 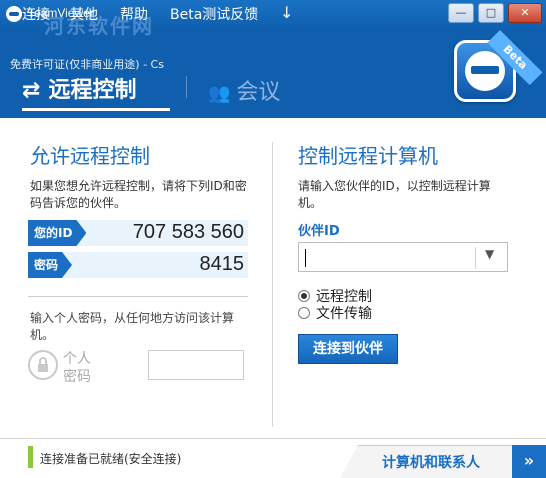 I want to click on minimize-button: —, so click(x=461, y=13).